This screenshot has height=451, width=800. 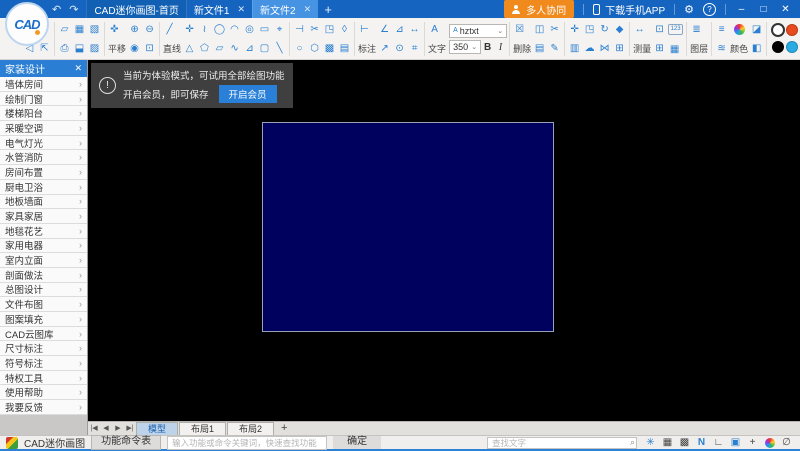 I want to click on pline-icon: ≀, so click(x=204, y=29).